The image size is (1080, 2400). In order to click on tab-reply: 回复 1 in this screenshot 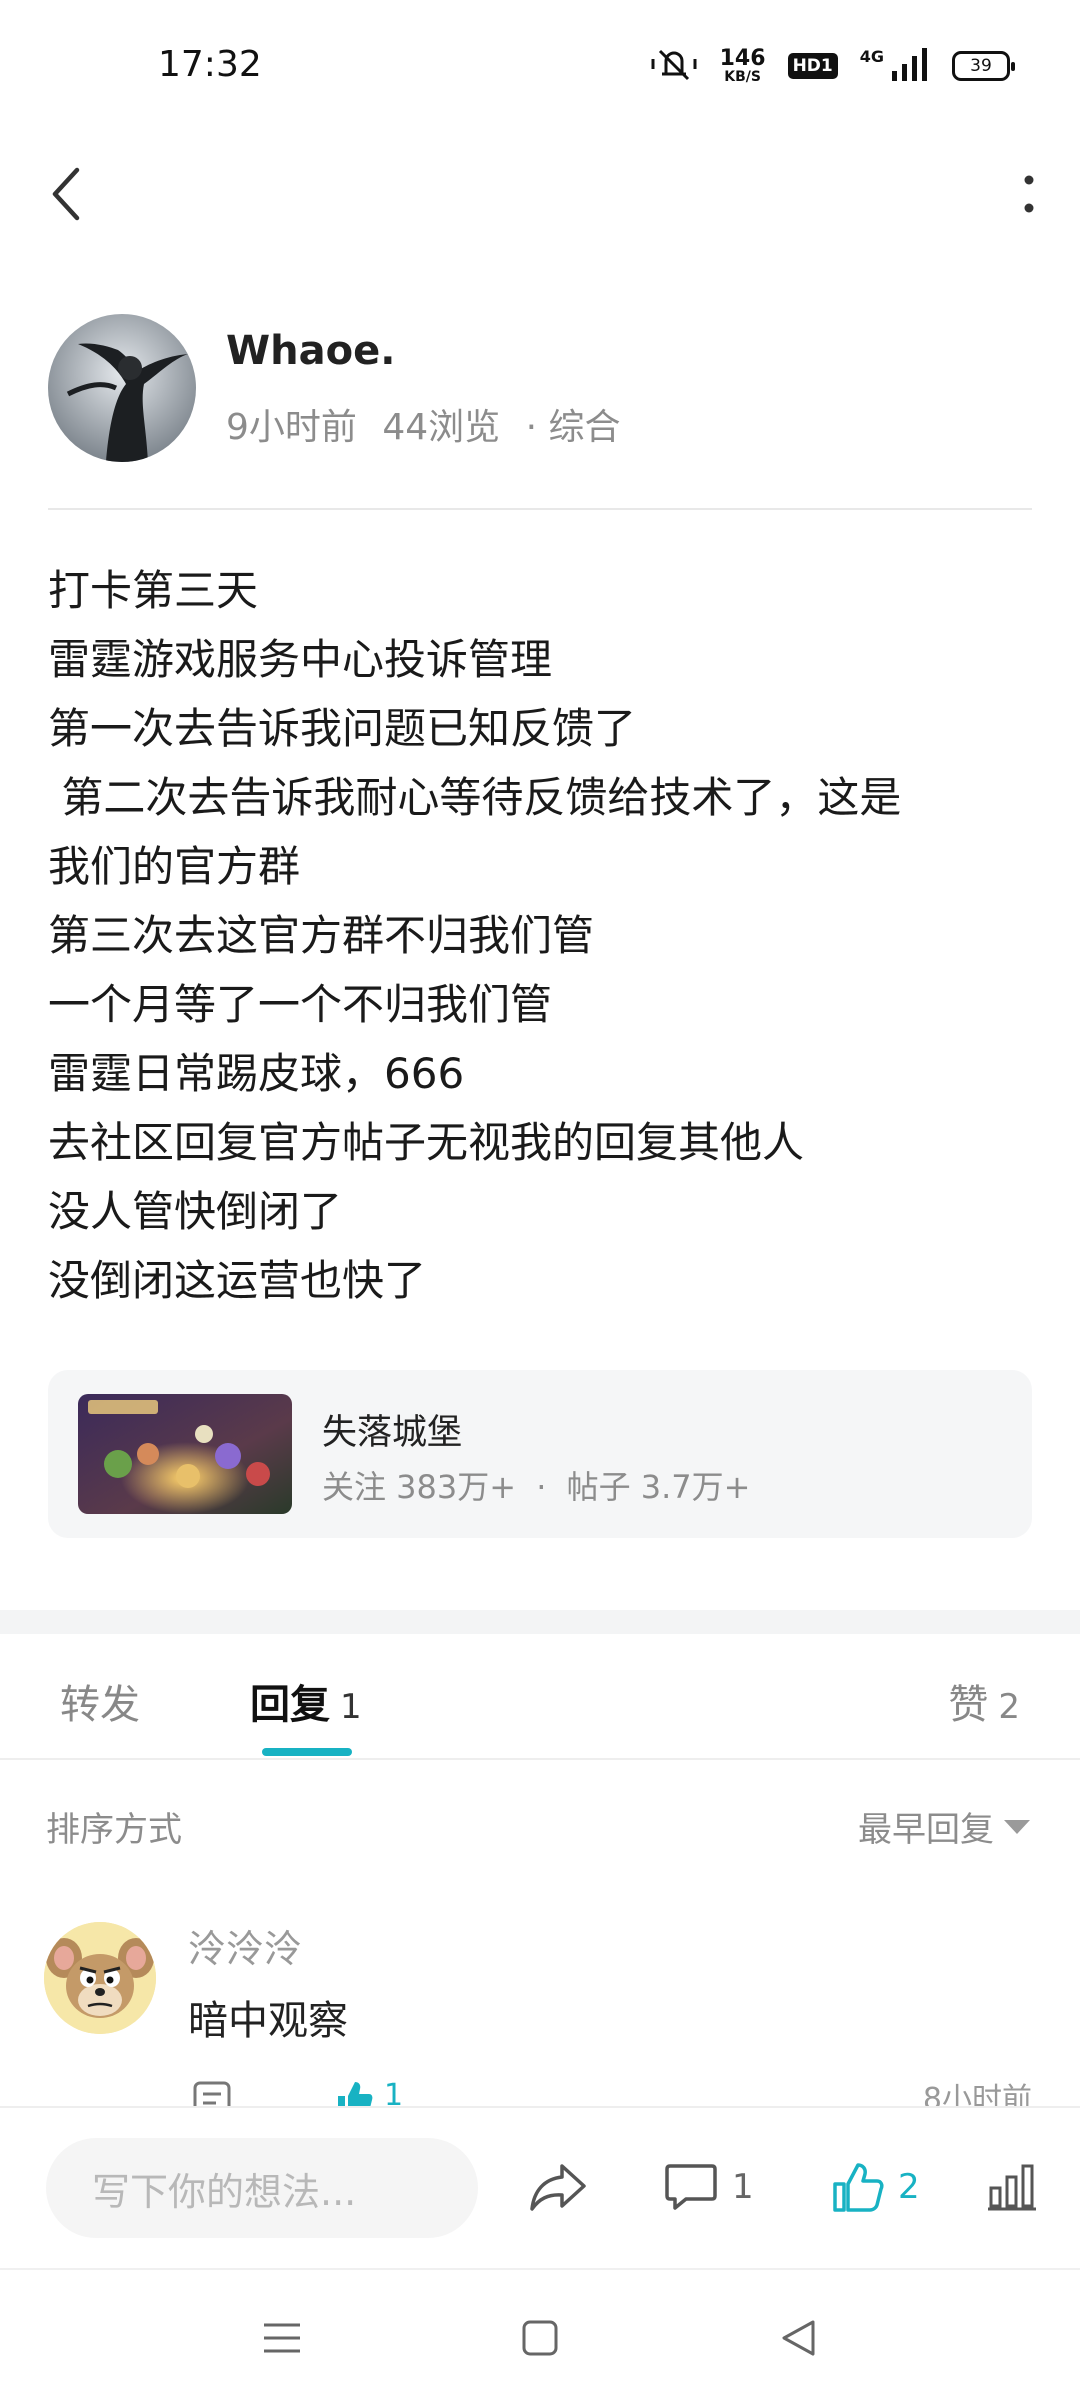, I will do `click(306, 1701)`.